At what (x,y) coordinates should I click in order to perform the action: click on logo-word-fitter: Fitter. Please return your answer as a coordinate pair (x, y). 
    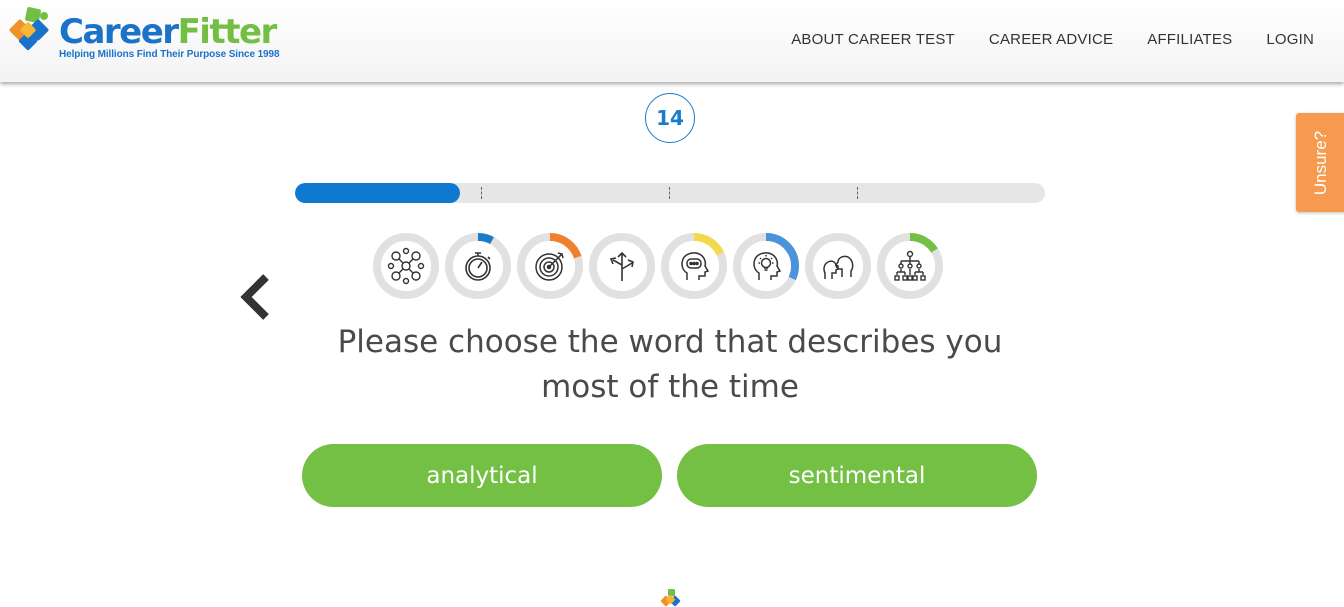
    Looking at the image, I should click on (227, 32).